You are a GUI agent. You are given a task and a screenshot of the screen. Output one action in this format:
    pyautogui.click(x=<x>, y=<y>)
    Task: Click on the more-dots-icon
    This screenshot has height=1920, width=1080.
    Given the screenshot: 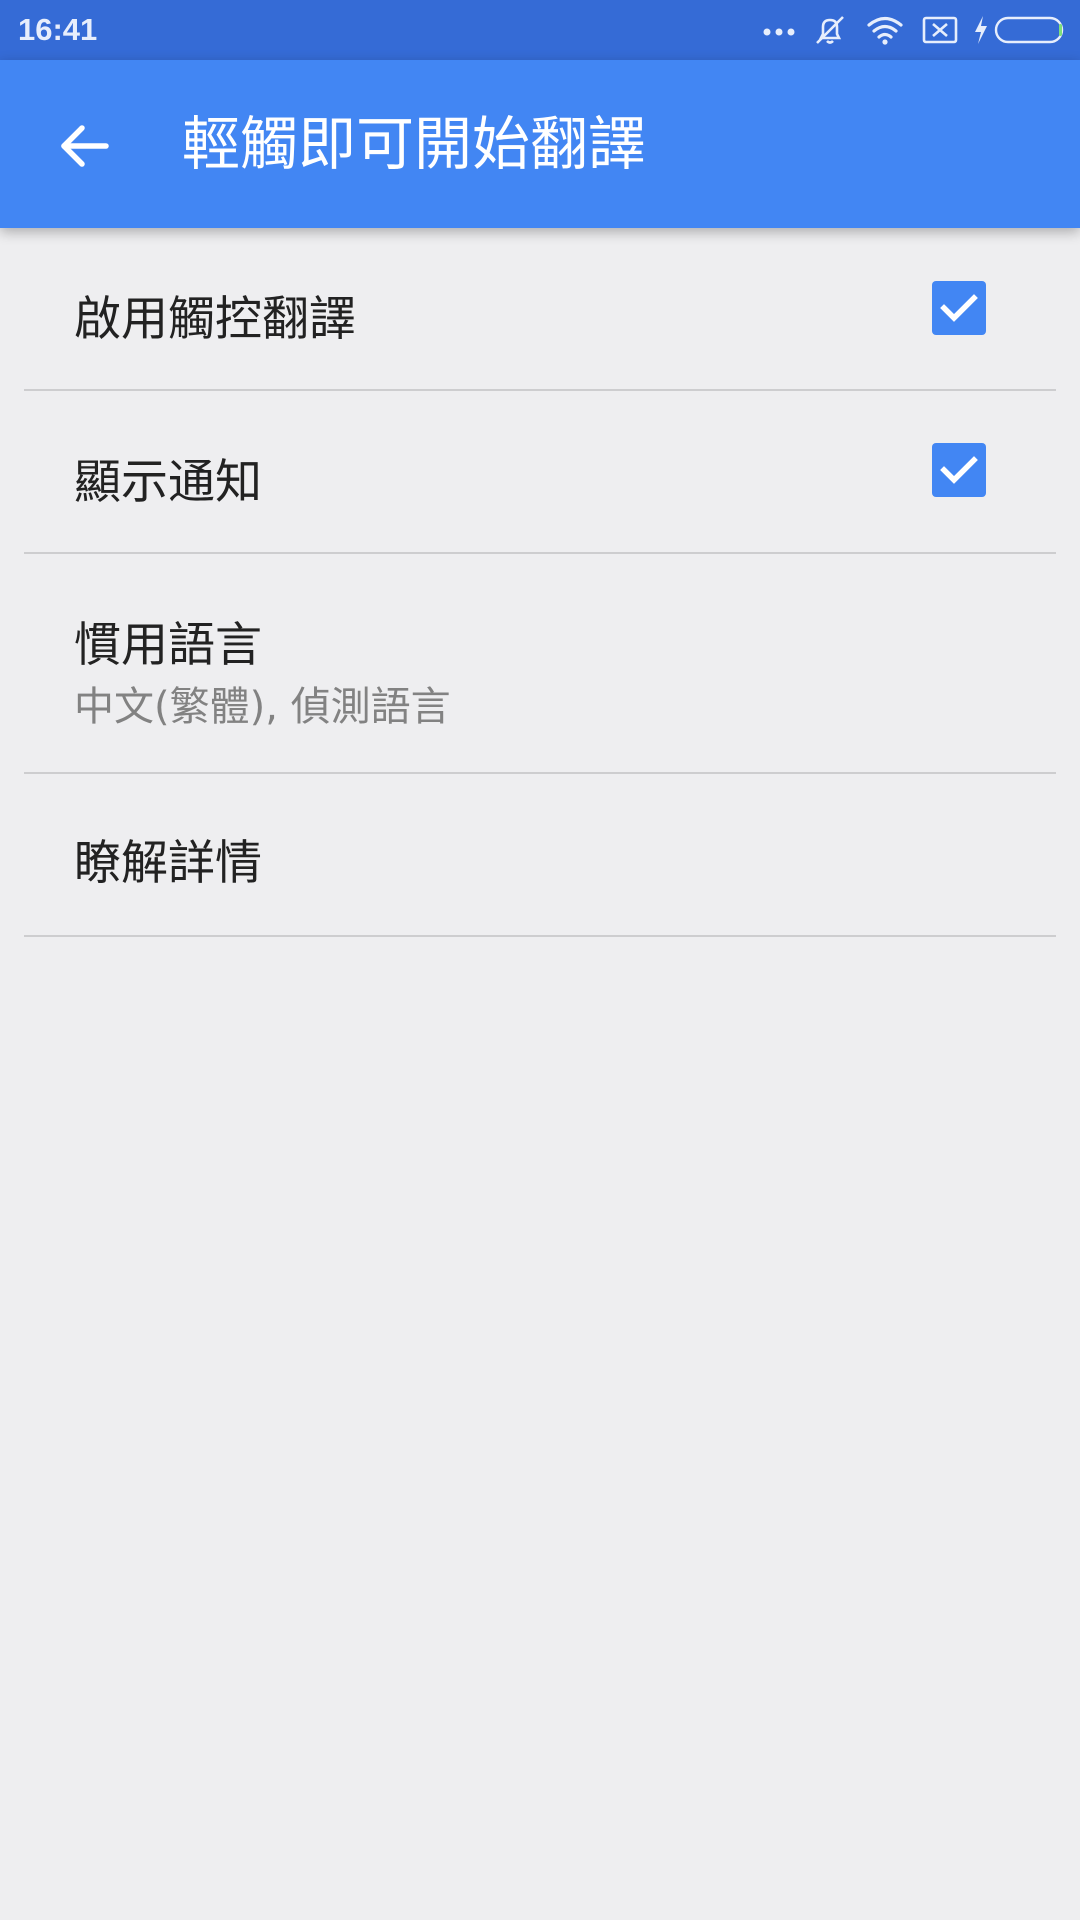 What is the action you would take?
    pyautogui.click(x=779, y=30)
    